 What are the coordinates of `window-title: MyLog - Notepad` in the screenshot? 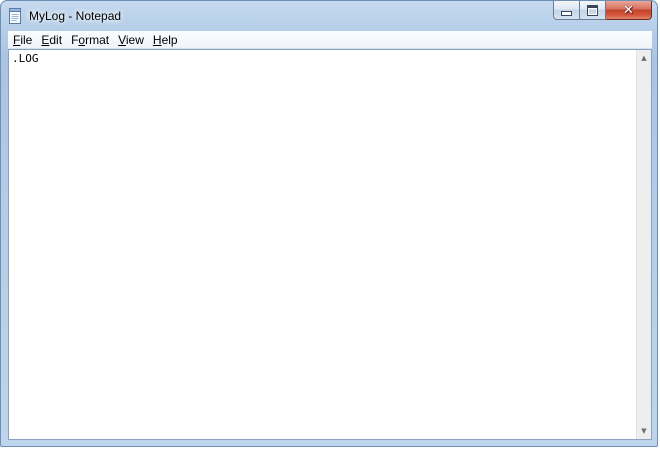 It's located at (75, 16).